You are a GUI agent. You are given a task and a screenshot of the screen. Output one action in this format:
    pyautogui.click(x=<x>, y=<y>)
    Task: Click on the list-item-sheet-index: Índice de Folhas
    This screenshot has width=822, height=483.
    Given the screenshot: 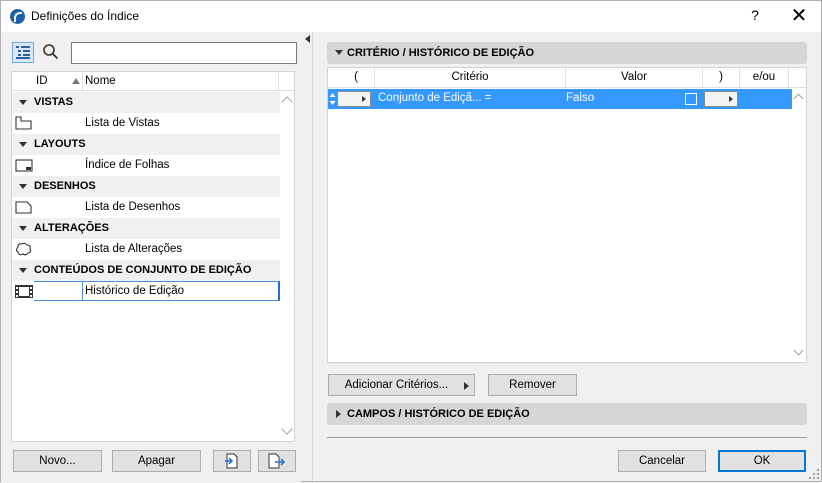 What is the action you would take?
    pyautogui.click(x=146, y=165)
    